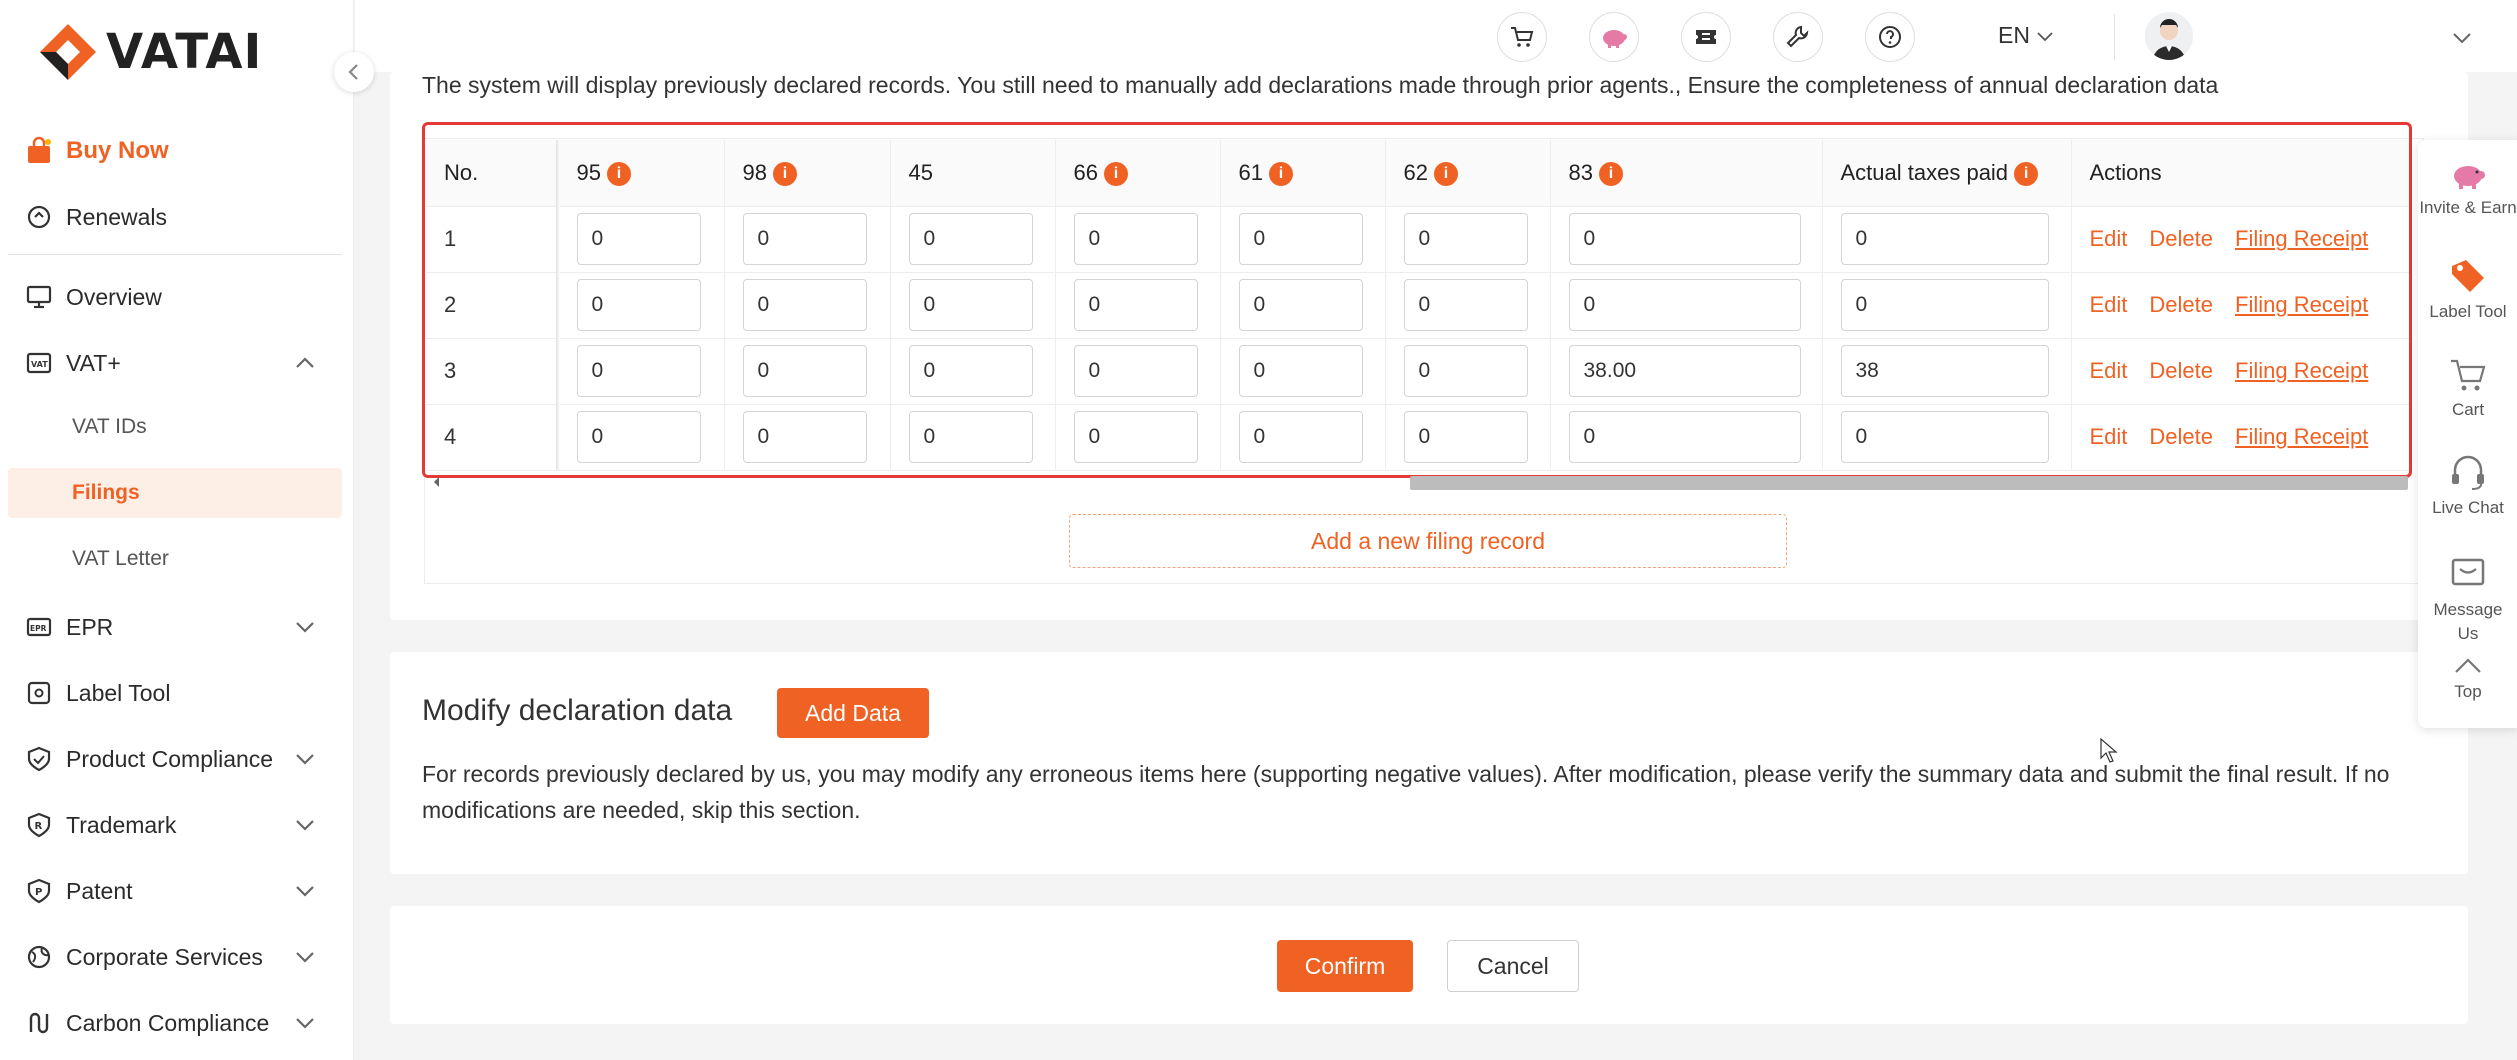 The height and width of the screenshot is (1060, 2517). What do you see at coordinates (121, 824) in the screenshot?
I see `sidebar-item-label: Trademark` at bounding box center [121, 824].